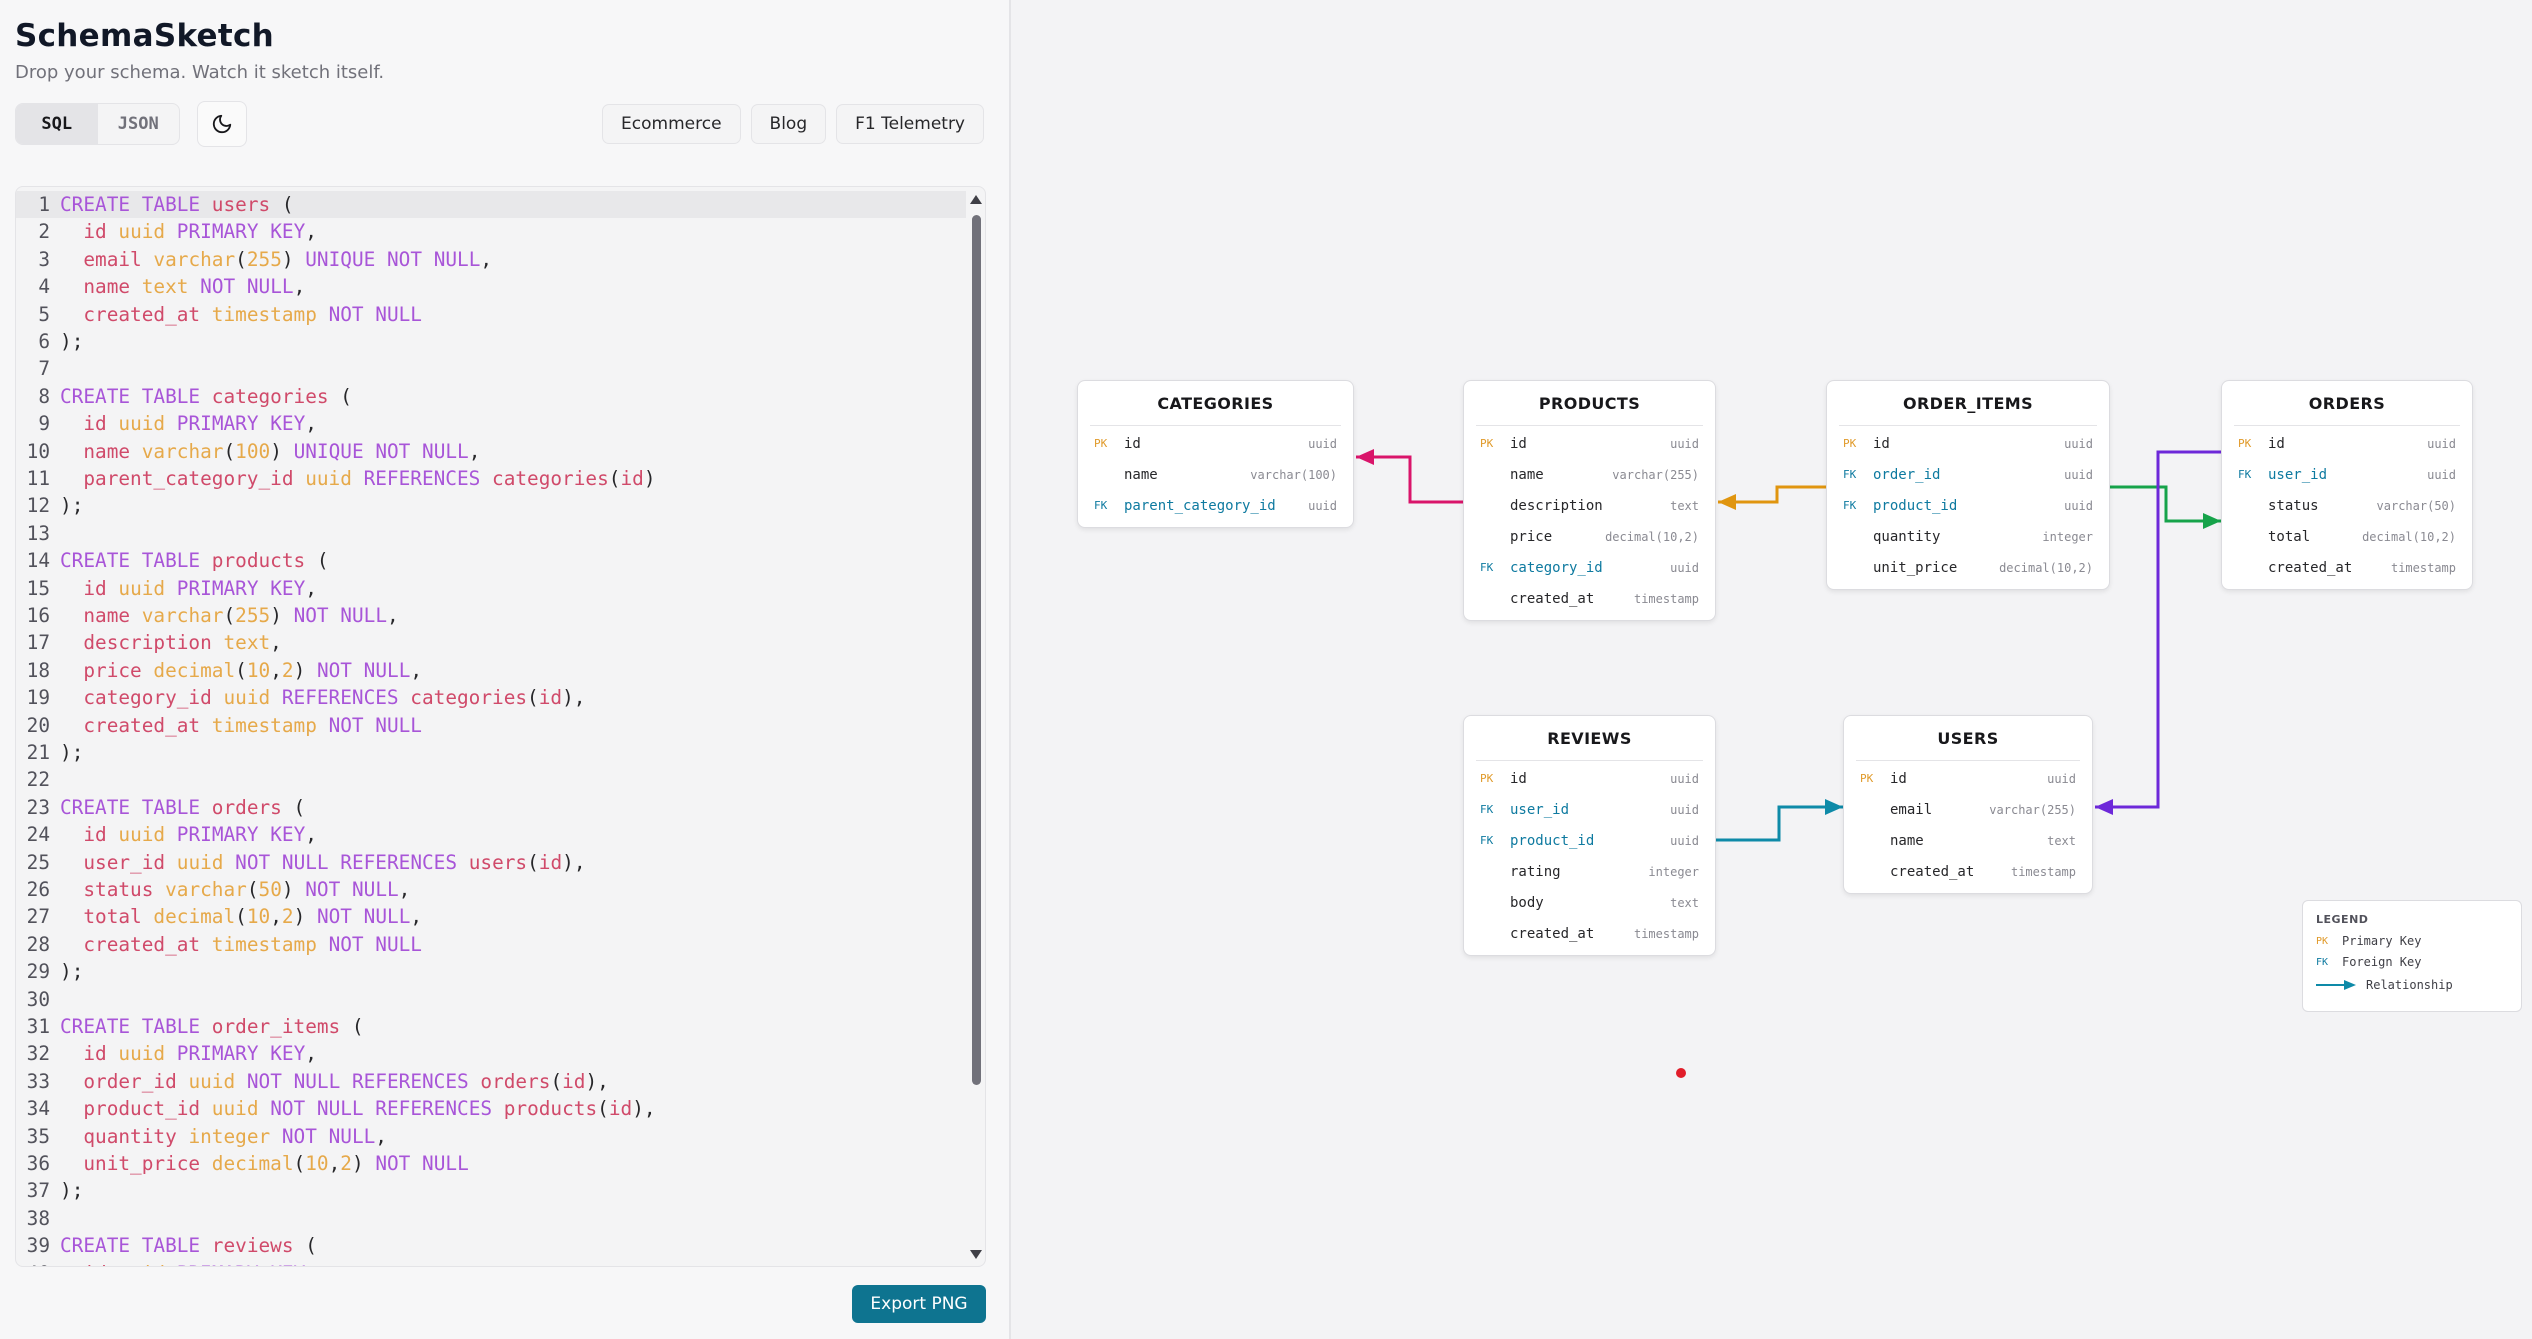 This screenshot has width=2532, height=1339. I want to click on legend-rel-row: Relationship, so click(2384, 985).